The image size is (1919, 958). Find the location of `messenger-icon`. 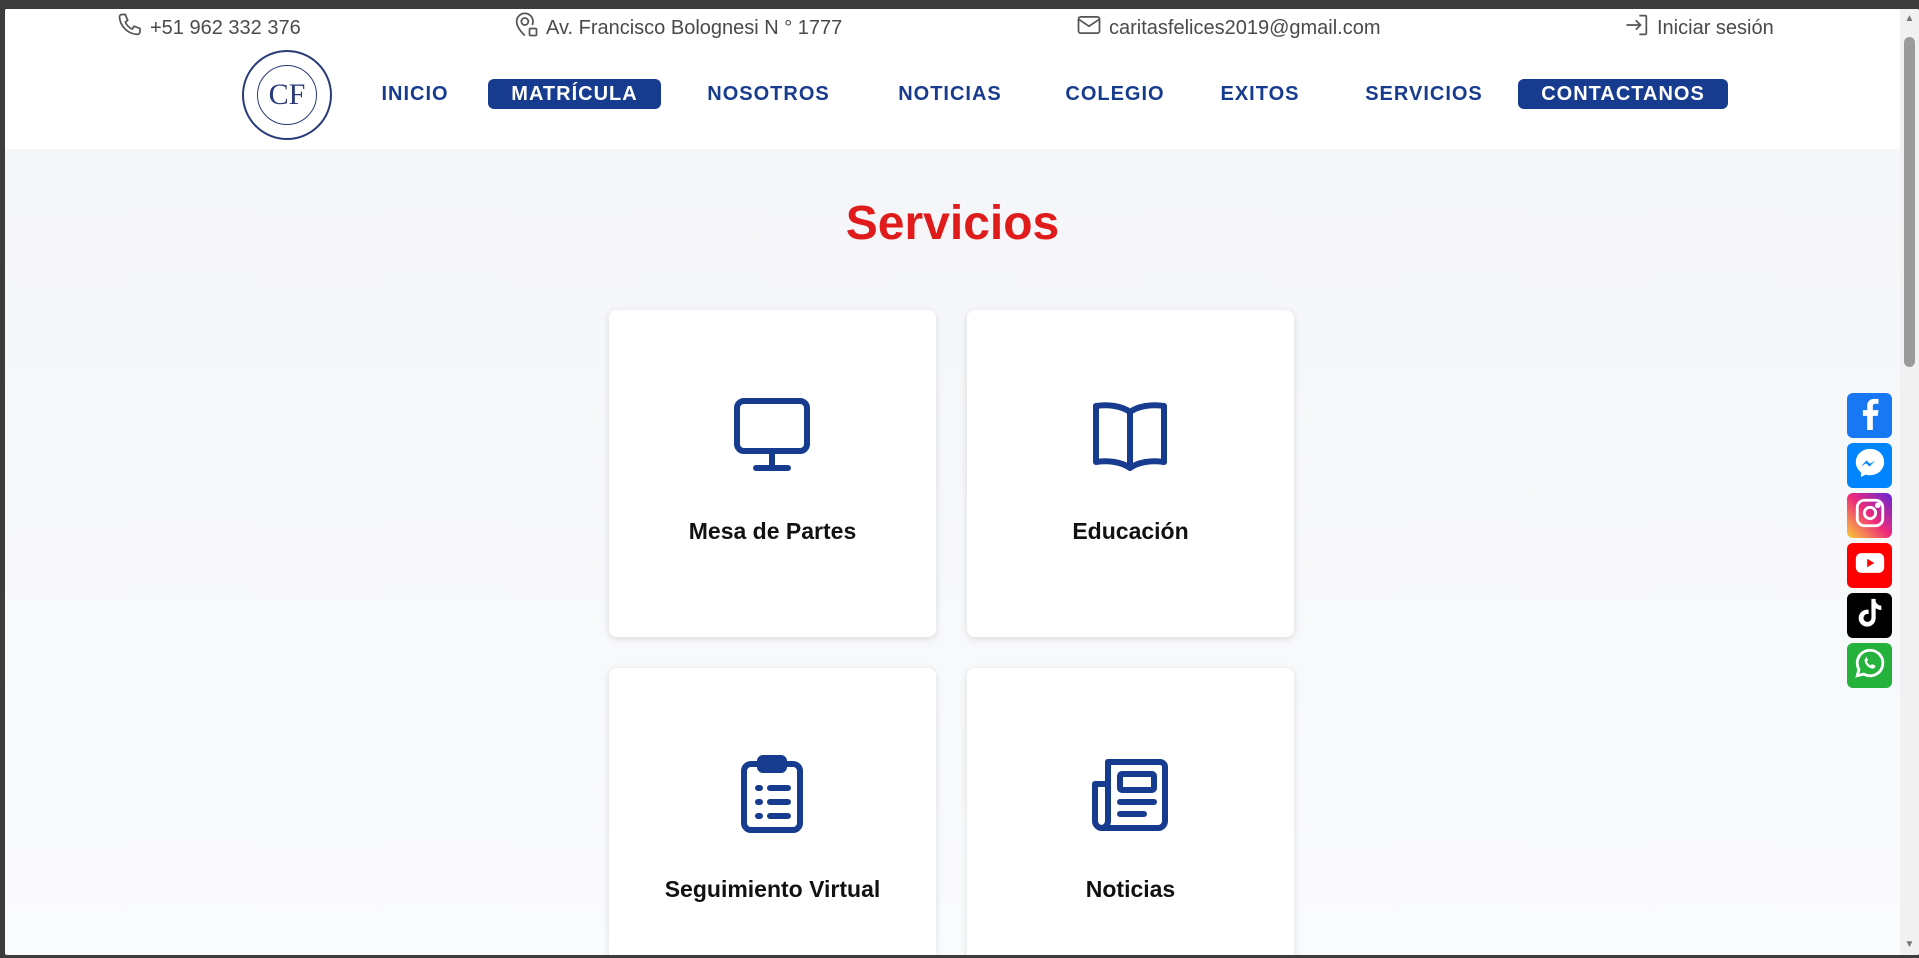

messenger-icon is located at coordinates (1870, 465).